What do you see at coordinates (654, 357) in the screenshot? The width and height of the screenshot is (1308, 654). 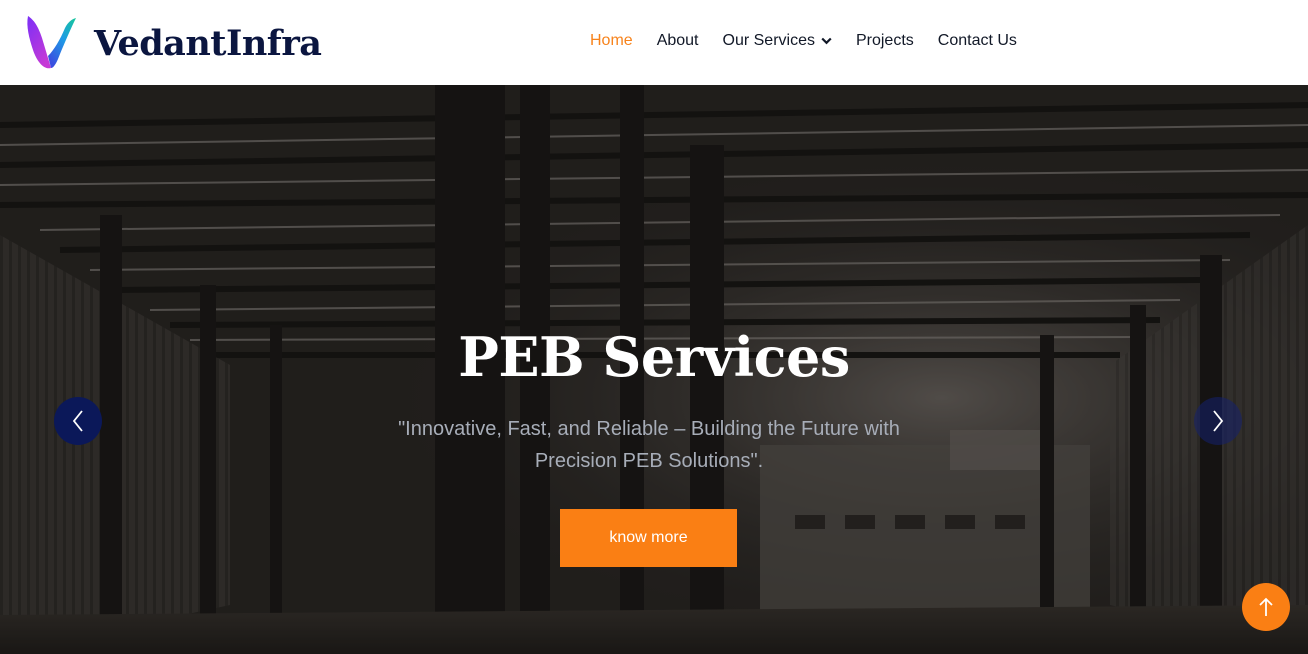 I see `hero-title: PEB Services` at bounding box center [654, 357].